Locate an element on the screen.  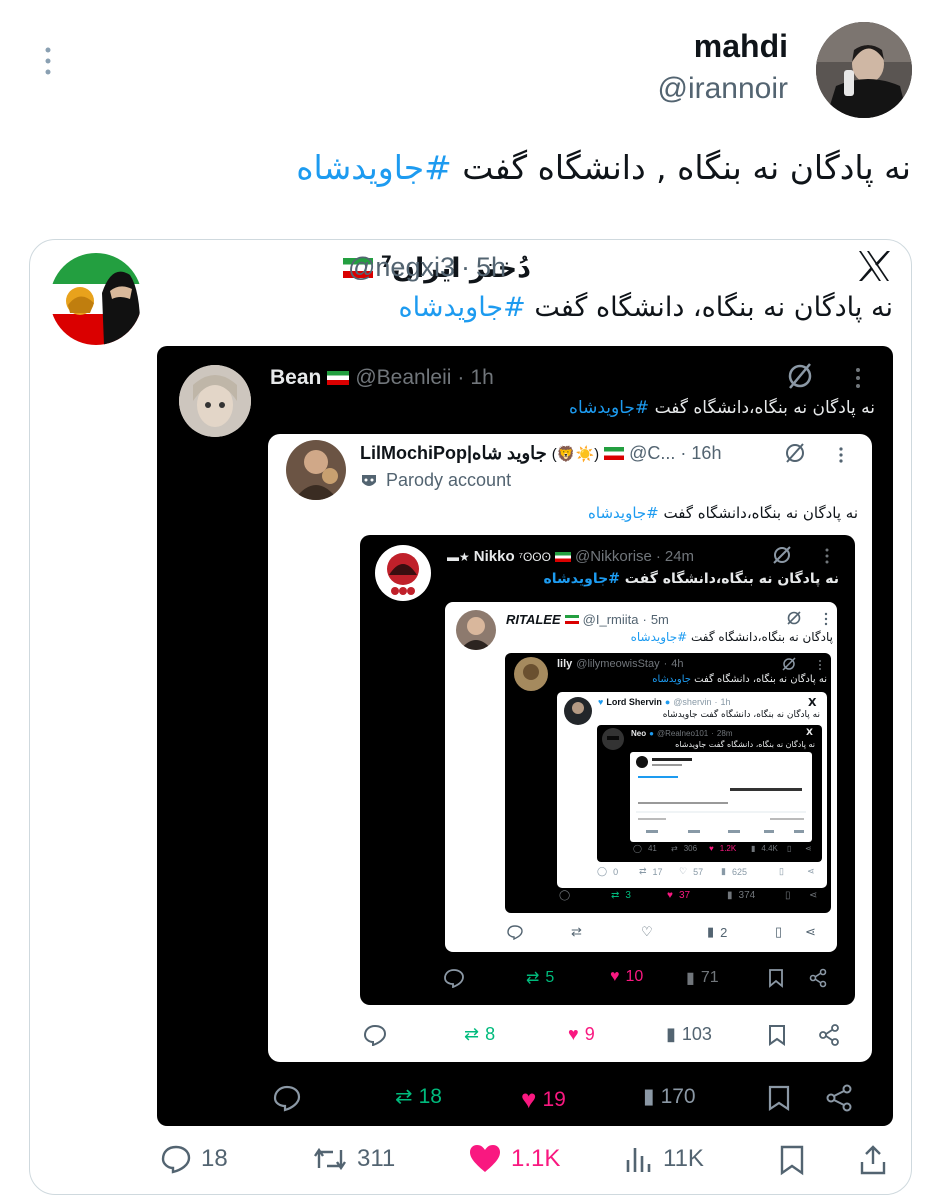
like-button: 1.1K is located at coordinates (514, 1159).